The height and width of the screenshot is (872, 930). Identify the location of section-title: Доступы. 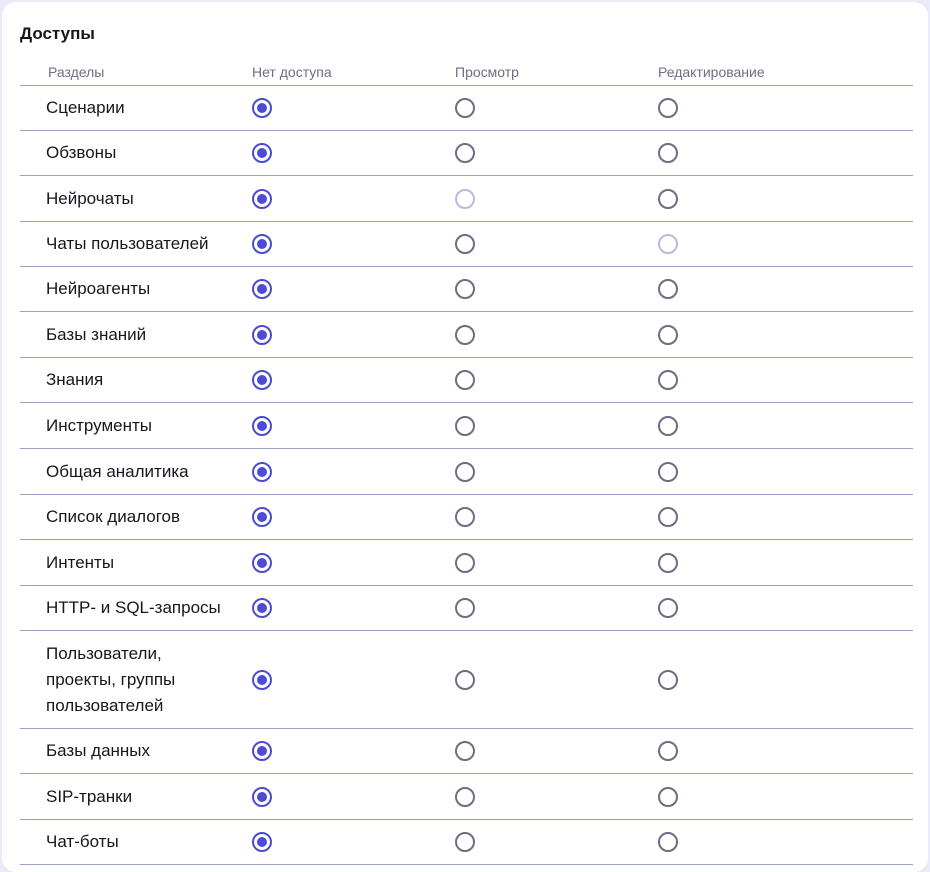
(57, 33).